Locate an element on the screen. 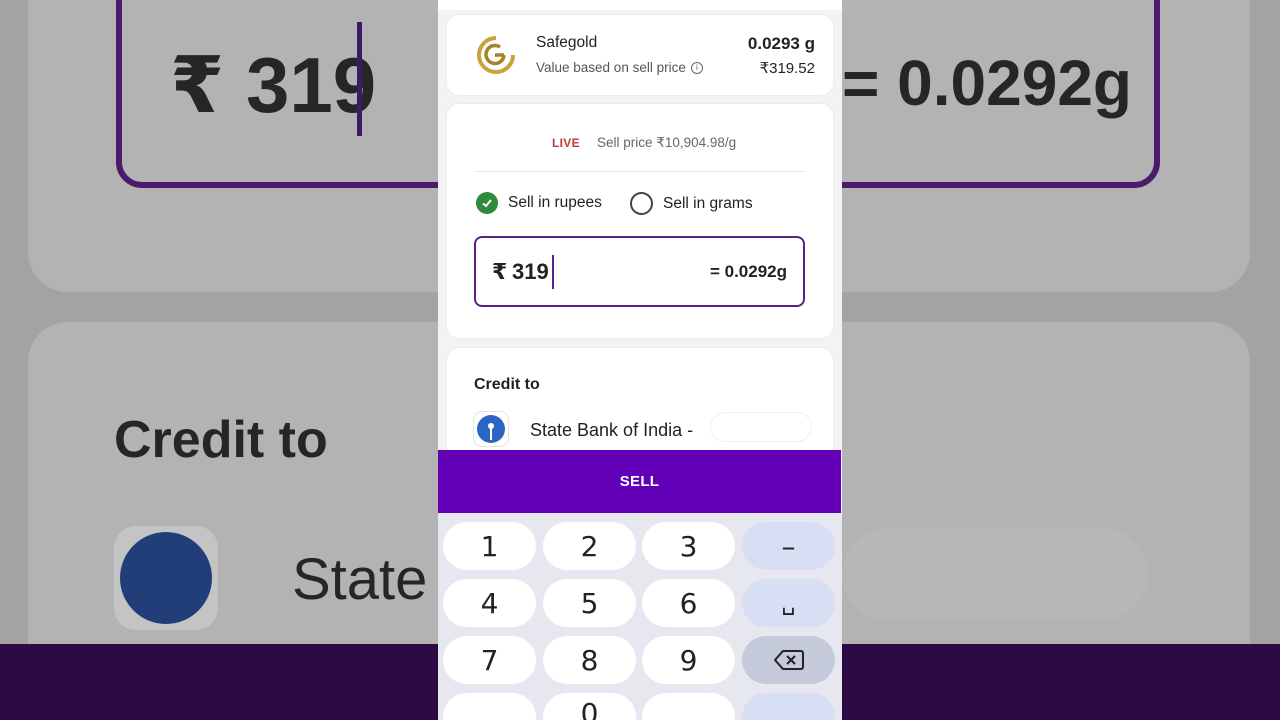 Image resolution: width=1280 pixels, height=720 pixels. key-space: ␣ is located at coordinates (788, 603).